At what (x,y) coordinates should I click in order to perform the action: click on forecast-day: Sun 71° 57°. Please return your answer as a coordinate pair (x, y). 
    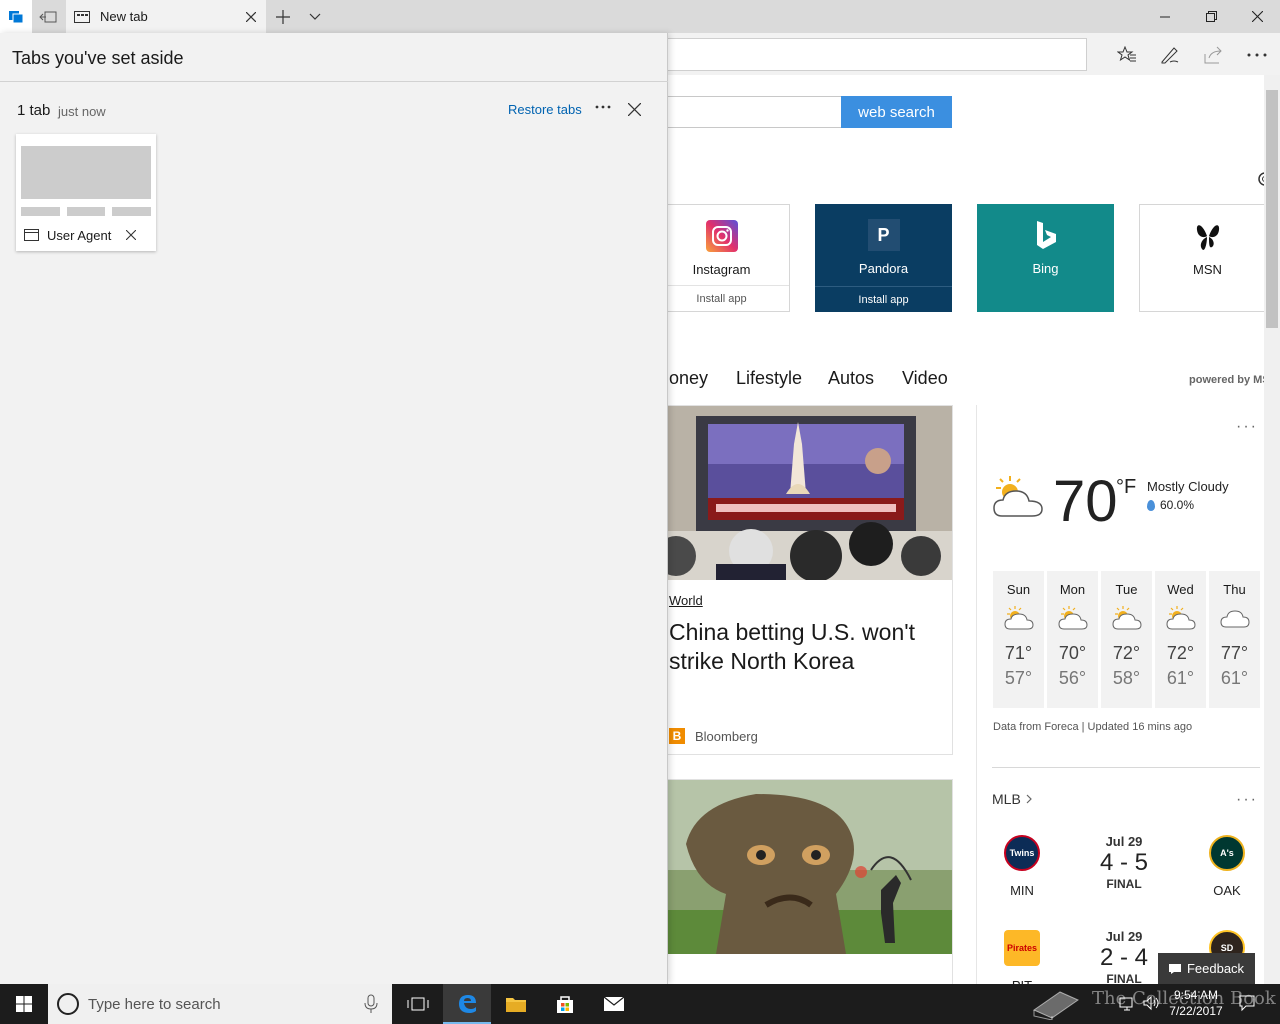
    Looking at the image, I should click on (1018, 639).